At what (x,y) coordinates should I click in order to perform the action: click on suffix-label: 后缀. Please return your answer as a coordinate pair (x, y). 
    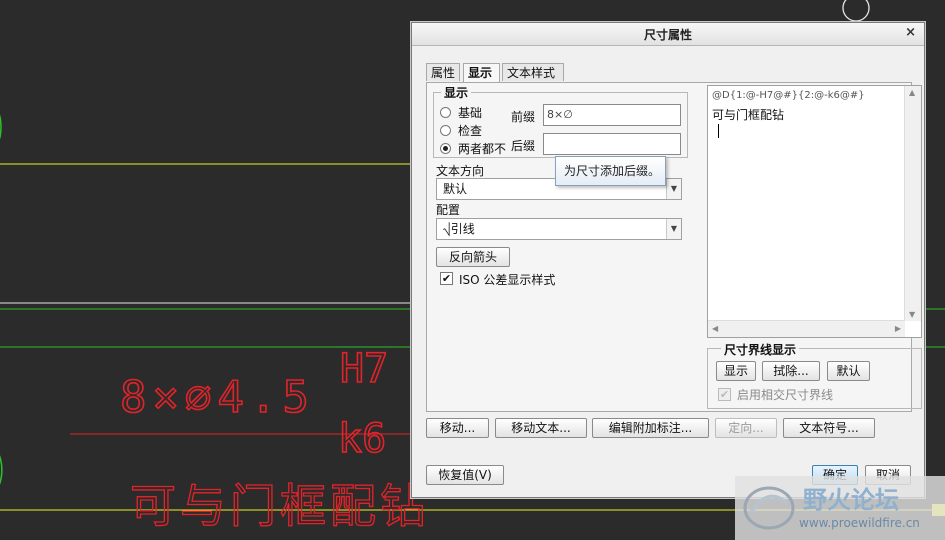
    Looking at the image, I should click on (523, 146).